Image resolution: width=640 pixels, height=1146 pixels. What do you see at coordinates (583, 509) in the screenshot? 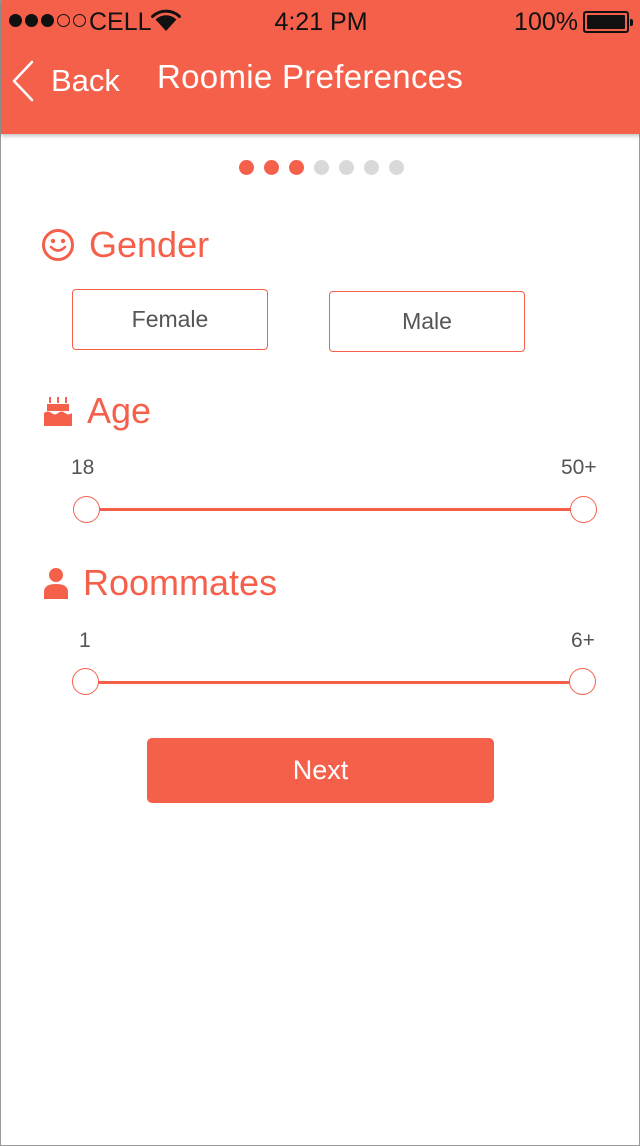
I see `age-max-handle` at bounding box center [583, 509].